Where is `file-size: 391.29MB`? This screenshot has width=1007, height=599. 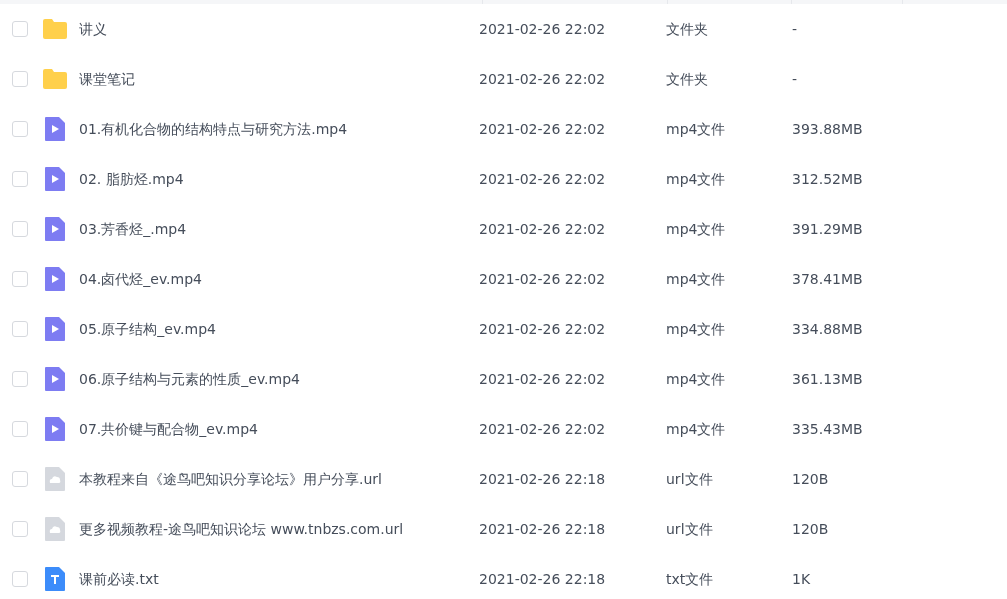
file-size: 391.29MB is located at coordinates (827, 228).